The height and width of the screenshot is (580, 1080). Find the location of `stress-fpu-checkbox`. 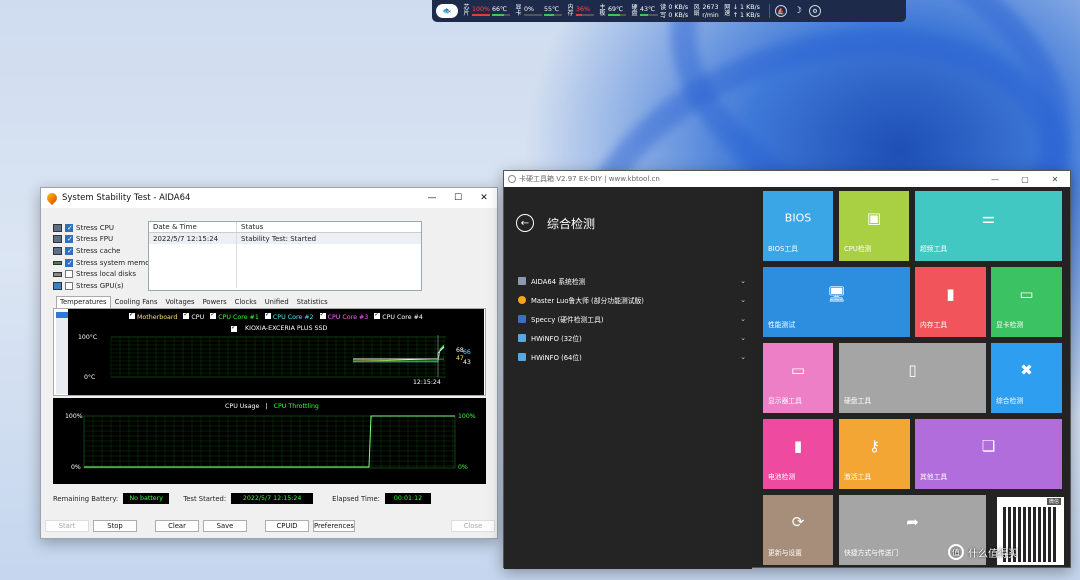

stress-fpu-checkbox is located at coordinates (69, 239).